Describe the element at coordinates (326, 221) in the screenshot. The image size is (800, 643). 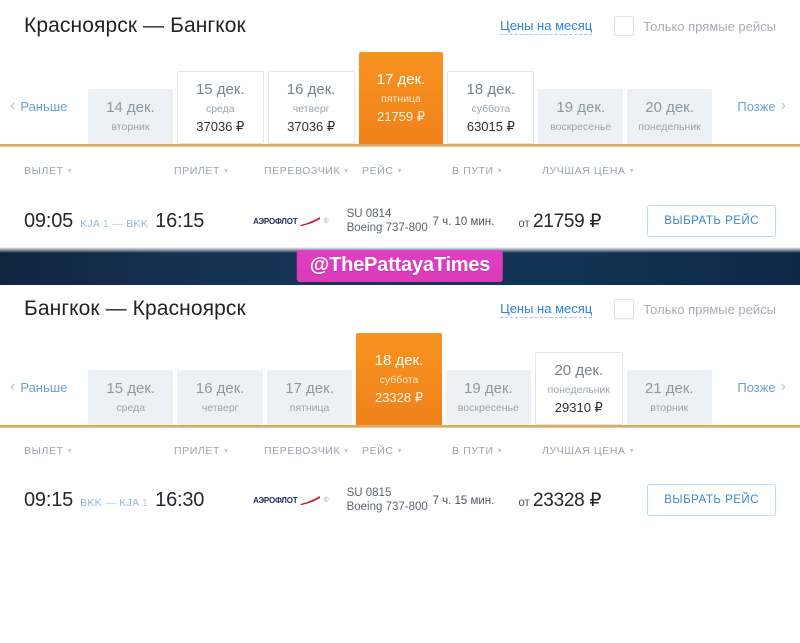
I see `aeroflot-logo-mark: ®` at that location.